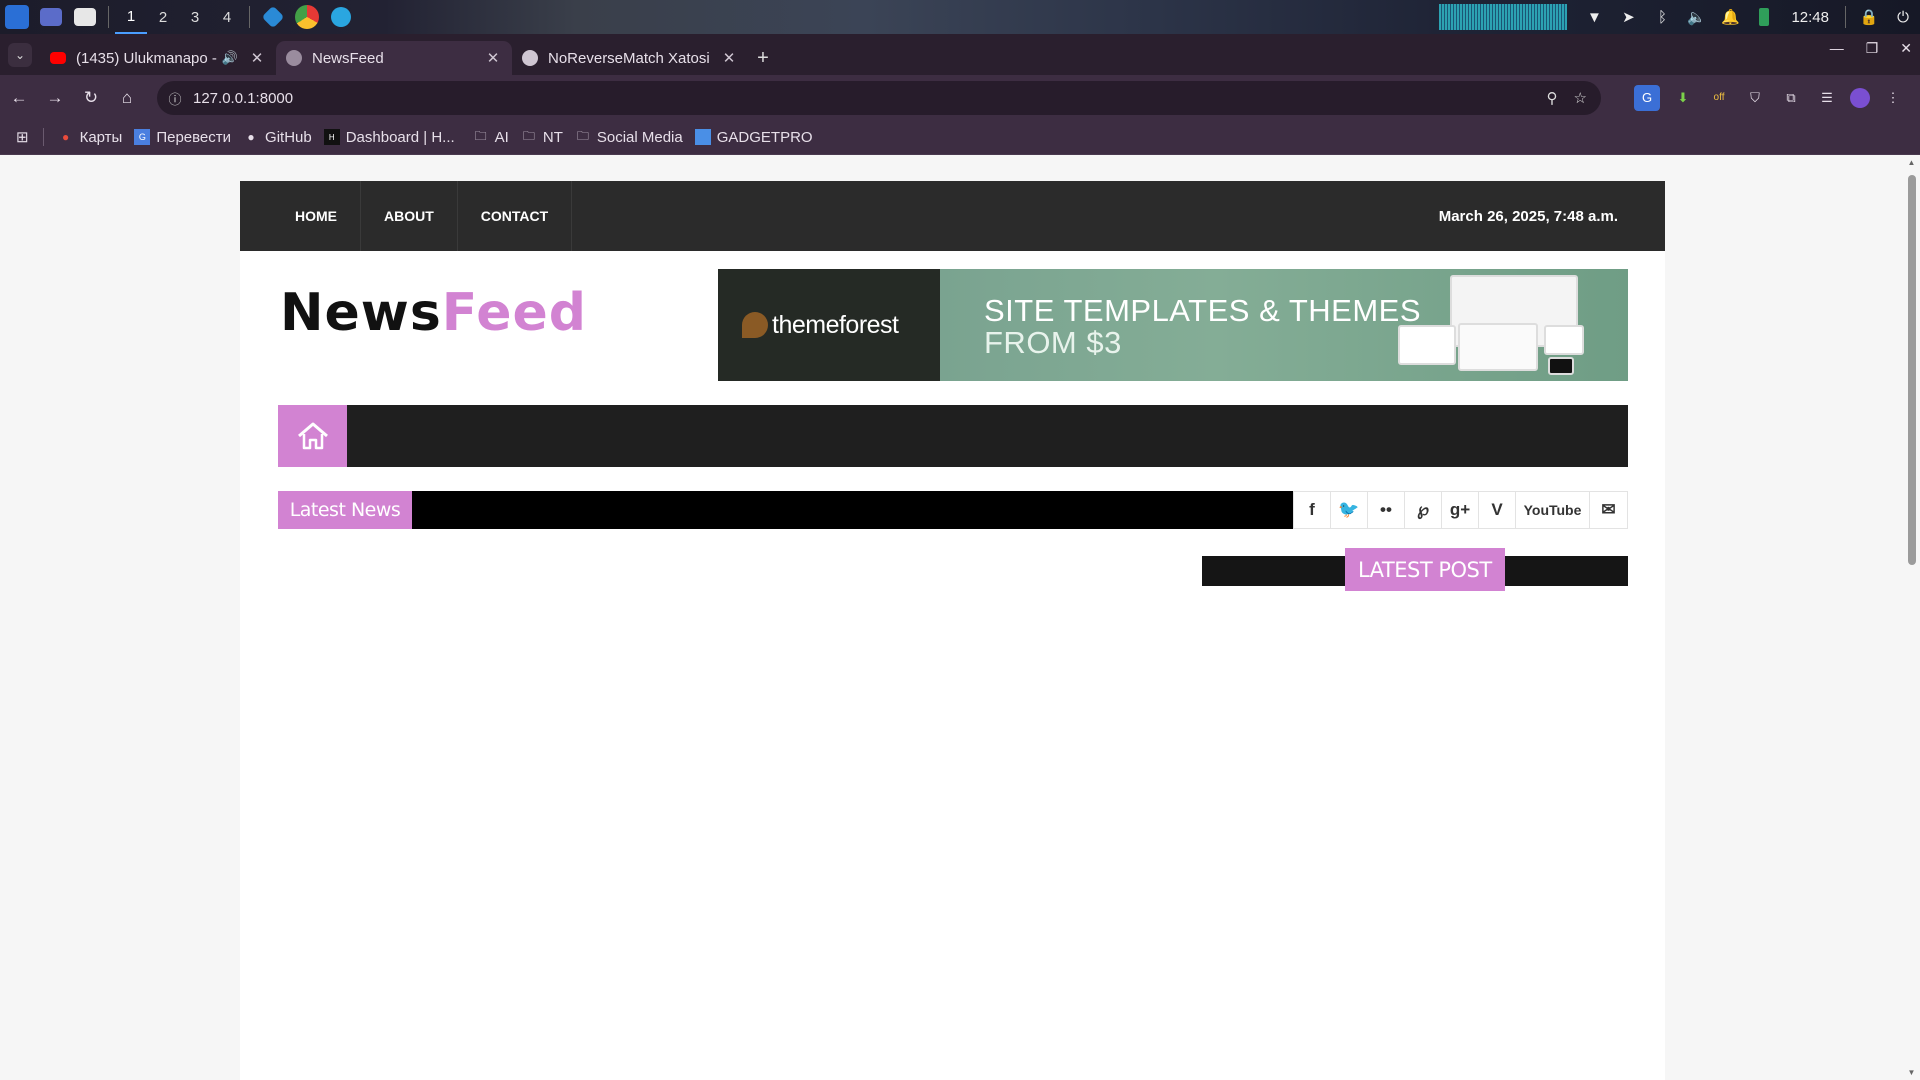 This screenshot has height=1080, width=1920. I want to click on app-menu-icon, so click(17, 17).